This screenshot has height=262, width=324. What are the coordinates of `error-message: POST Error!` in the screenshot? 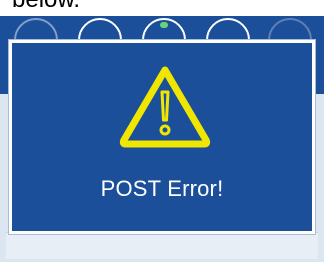 It's located at (162, 188).